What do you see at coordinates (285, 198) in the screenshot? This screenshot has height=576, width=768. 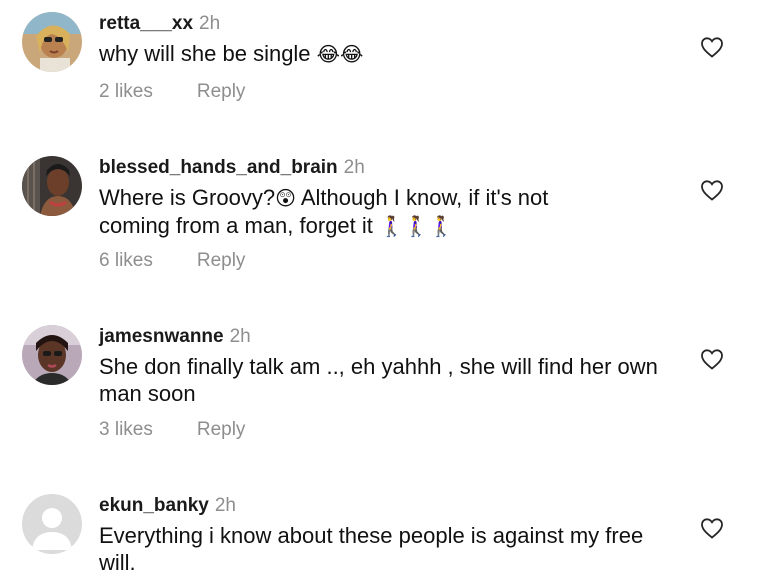 I see `astonished-emoji: 😲` at bounding box center [285, 198].